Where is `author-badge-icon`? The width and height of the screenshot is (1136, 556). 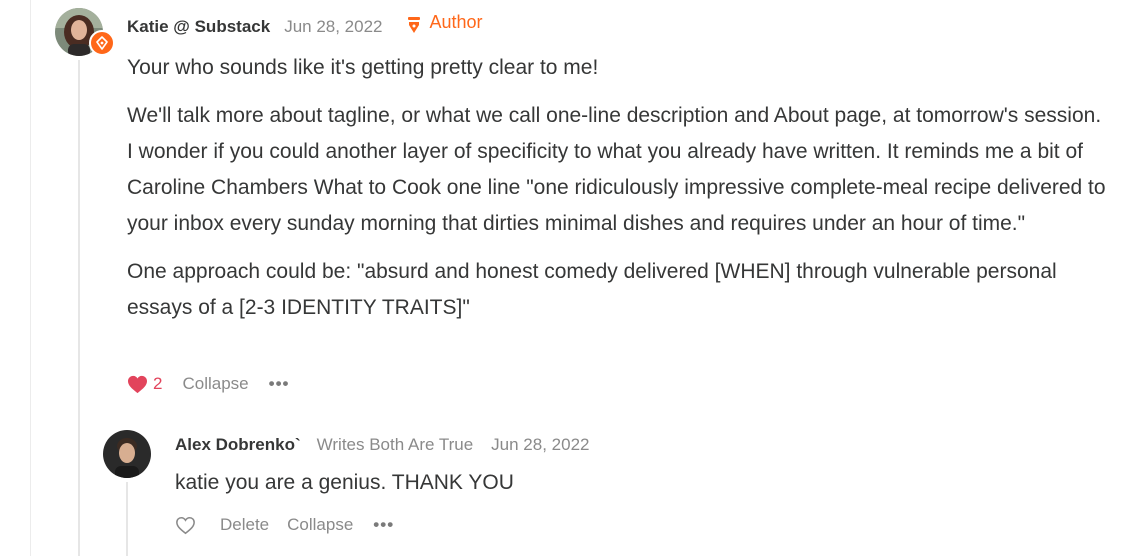 author-badge-icon is located at coordinates (102, 43).